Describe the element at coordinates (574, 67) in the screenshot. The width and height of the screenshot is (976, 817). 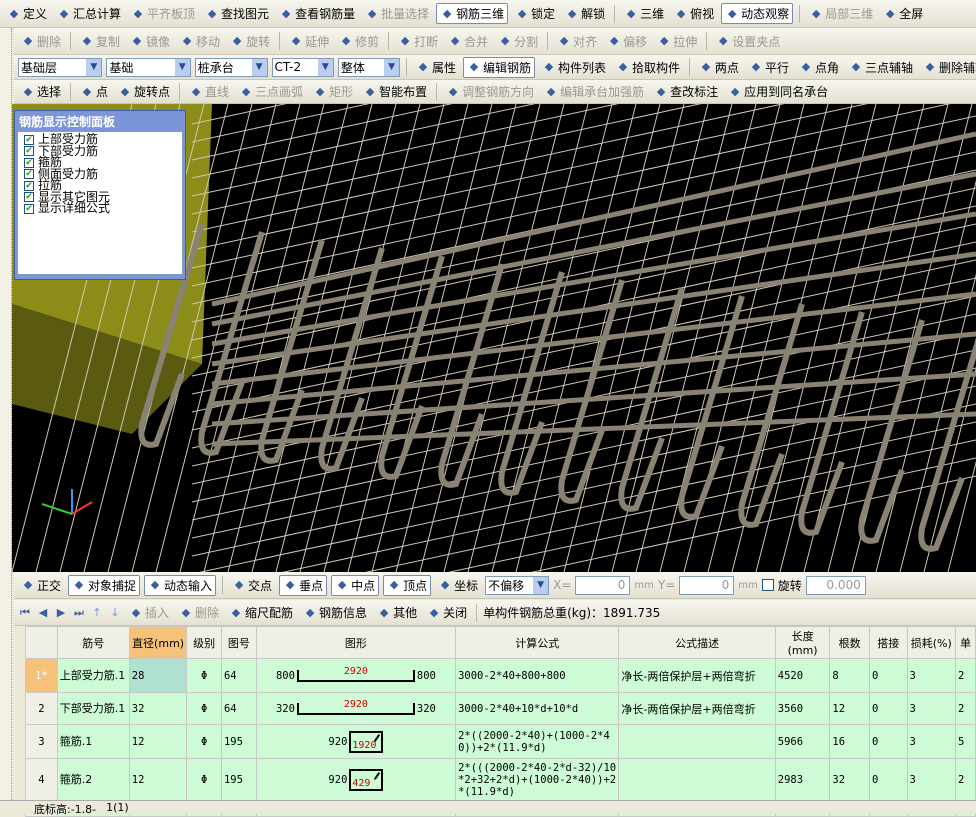
I see `toolbar-button-2: ◆ 构件列表` at that location.